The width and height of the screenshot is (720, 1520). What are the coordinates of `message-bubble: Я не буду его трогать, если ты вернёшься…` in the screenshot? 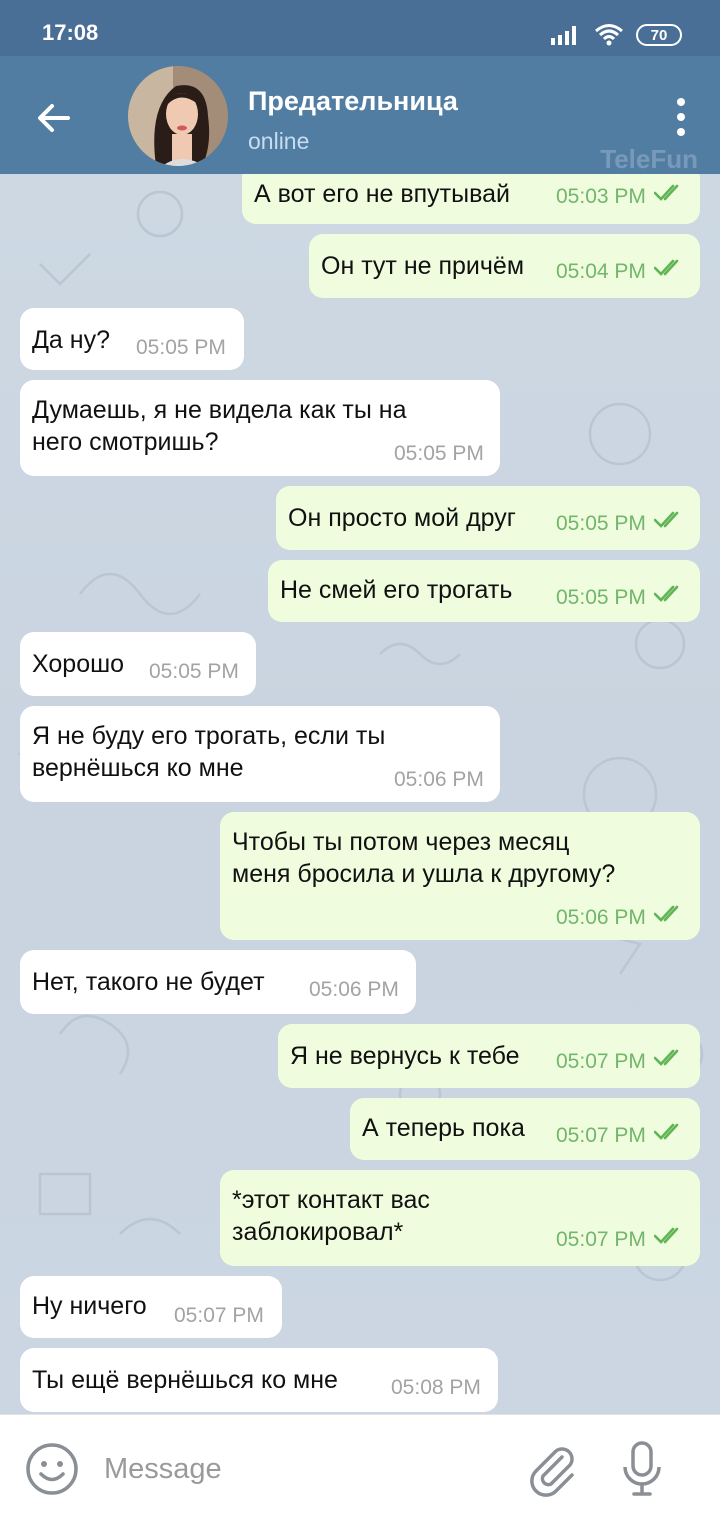 It's located at (260, 754).